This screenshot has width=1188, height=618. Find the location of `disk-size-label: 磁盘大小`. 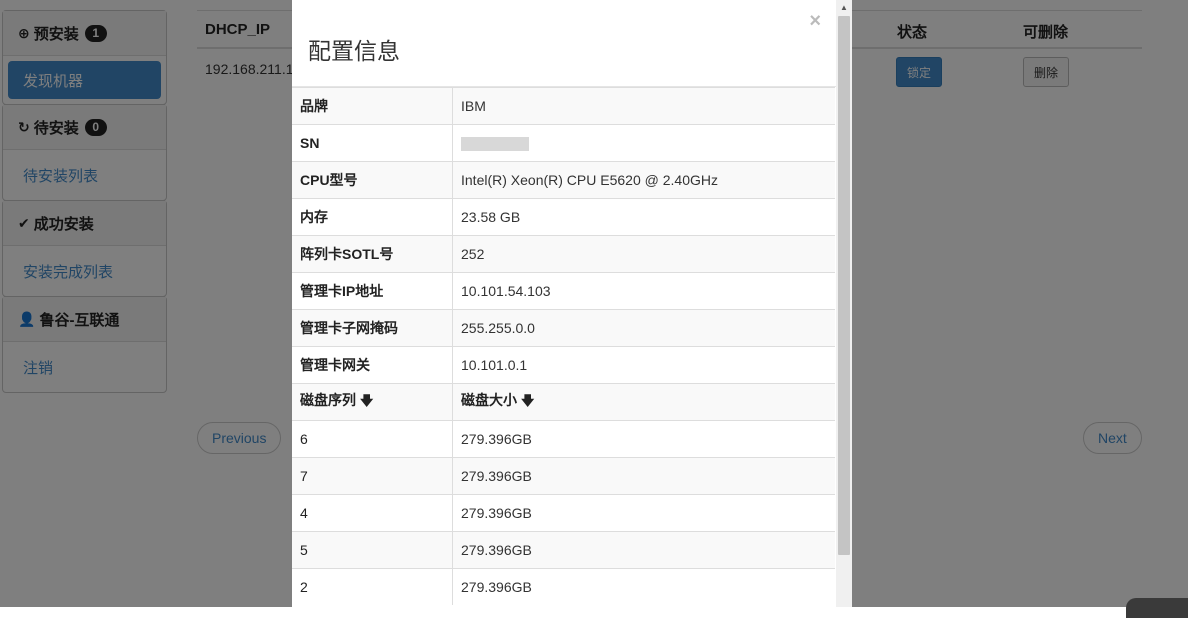

disk-size-label: 磁盘大小 is located at coordinates (489, 400).